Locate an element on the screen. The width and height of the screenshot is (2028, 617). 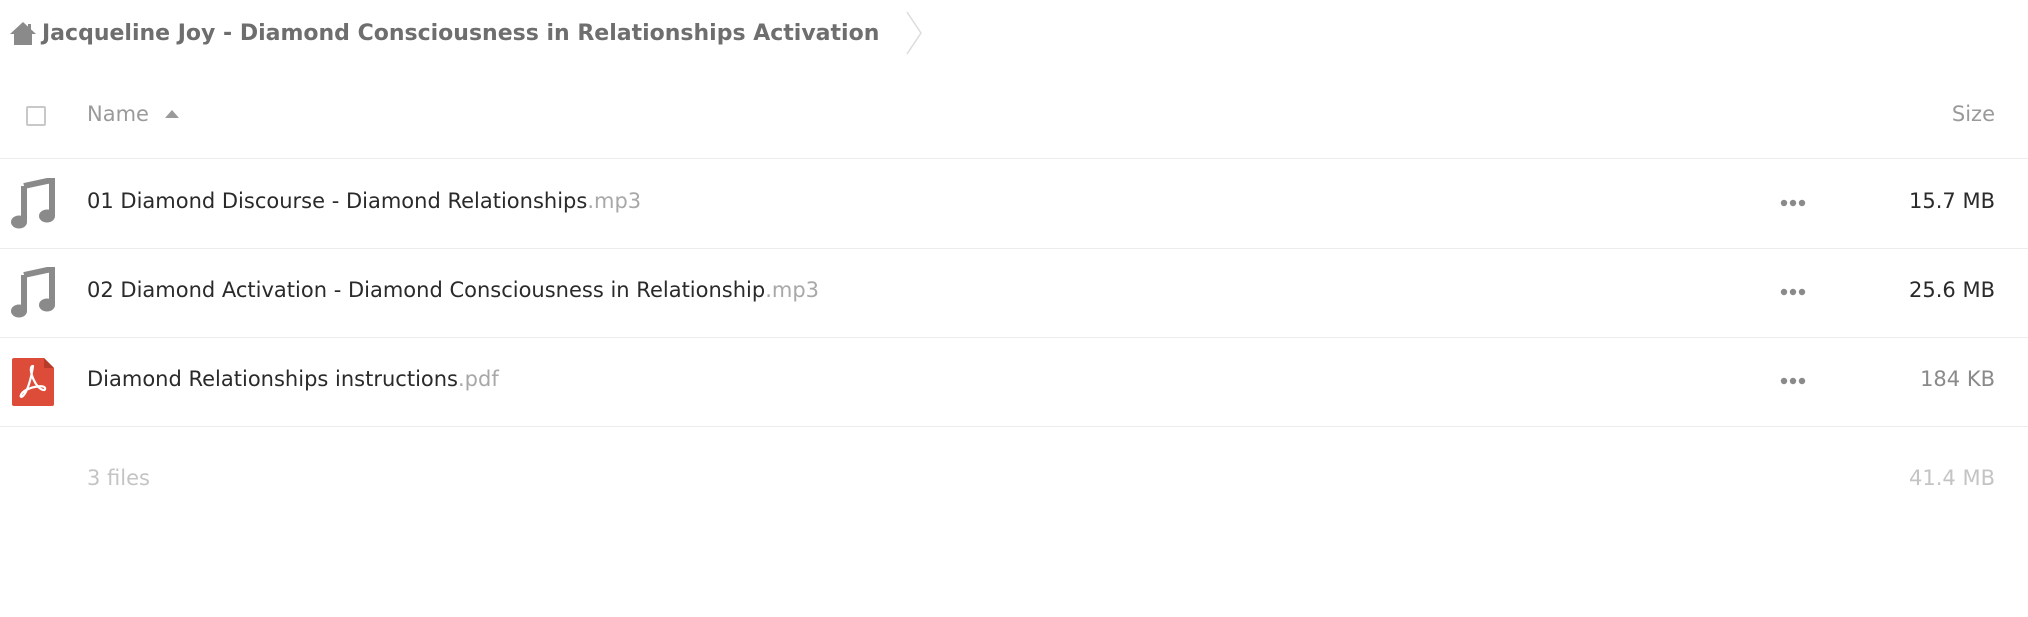
breadcrumb-separator-icon is located at coordinates (914, 33).